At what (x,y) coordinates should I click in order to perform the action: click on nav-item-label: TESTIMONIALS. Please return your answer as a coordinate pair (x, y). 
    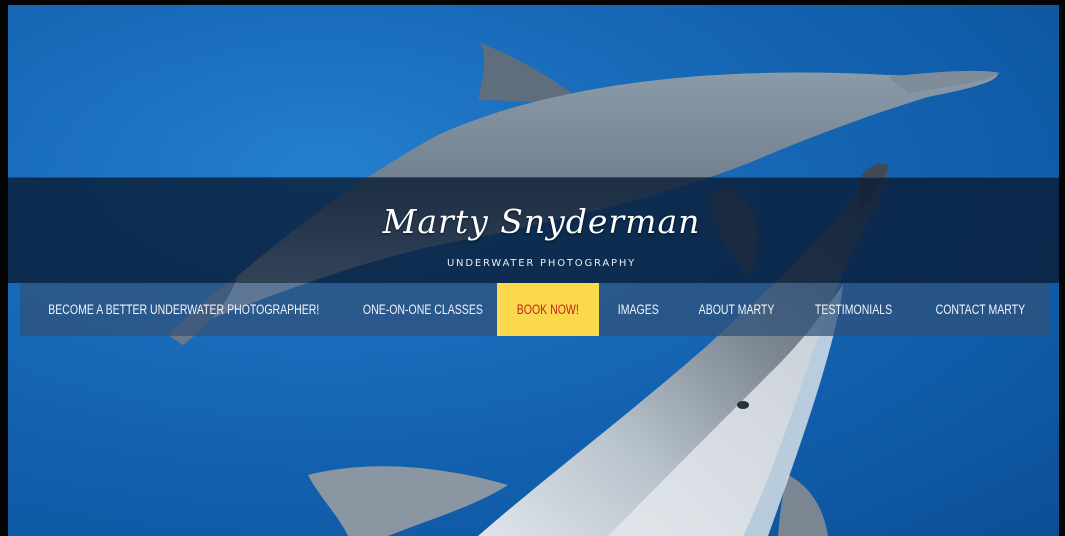
    Looking at the image, I should click on (853, 309).